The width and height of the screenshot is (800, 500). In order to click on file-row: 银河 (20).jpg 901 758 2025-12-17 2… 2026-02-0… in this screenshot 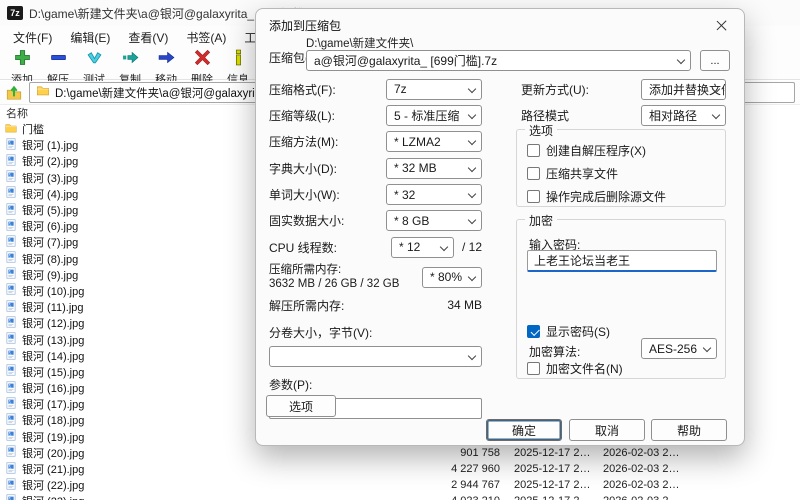, I will do `click(400, 453)`.